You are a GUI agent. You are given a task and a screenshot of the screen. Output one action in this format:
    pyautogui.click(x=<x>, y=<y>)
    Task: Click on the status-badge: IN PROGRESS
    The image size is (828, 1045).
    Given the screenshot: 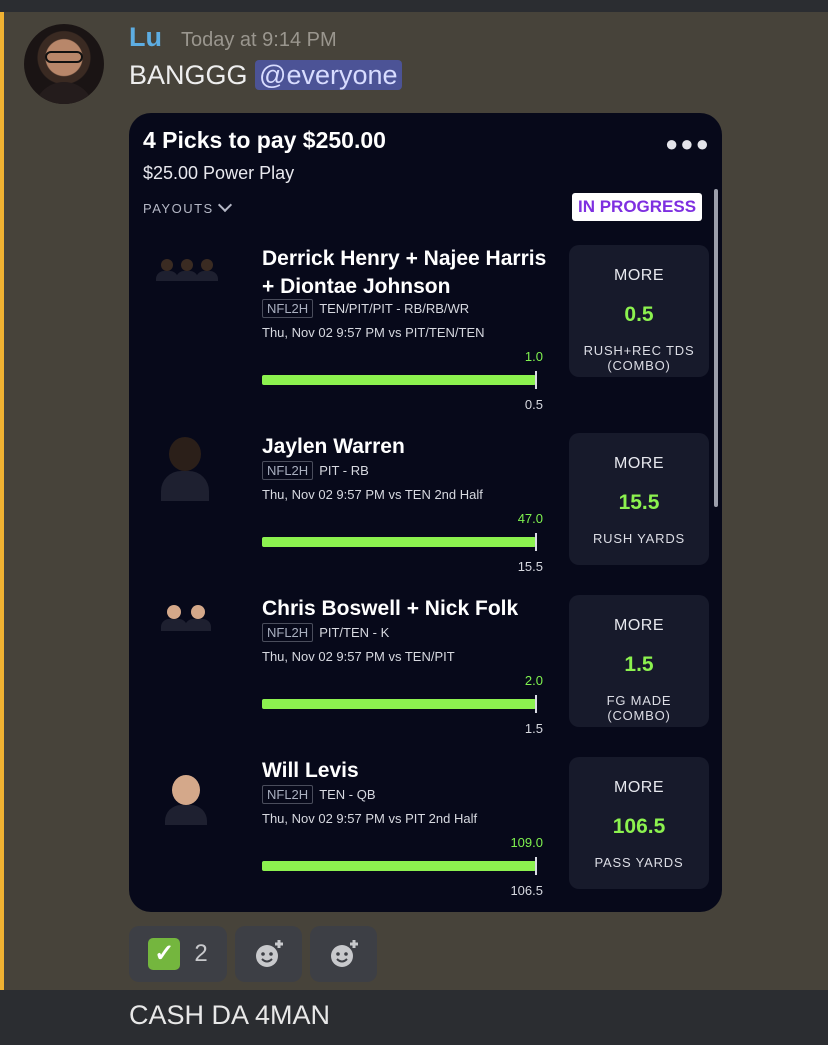 What is the action you would take?
    pyautogui.click(x=637, y=207)
    